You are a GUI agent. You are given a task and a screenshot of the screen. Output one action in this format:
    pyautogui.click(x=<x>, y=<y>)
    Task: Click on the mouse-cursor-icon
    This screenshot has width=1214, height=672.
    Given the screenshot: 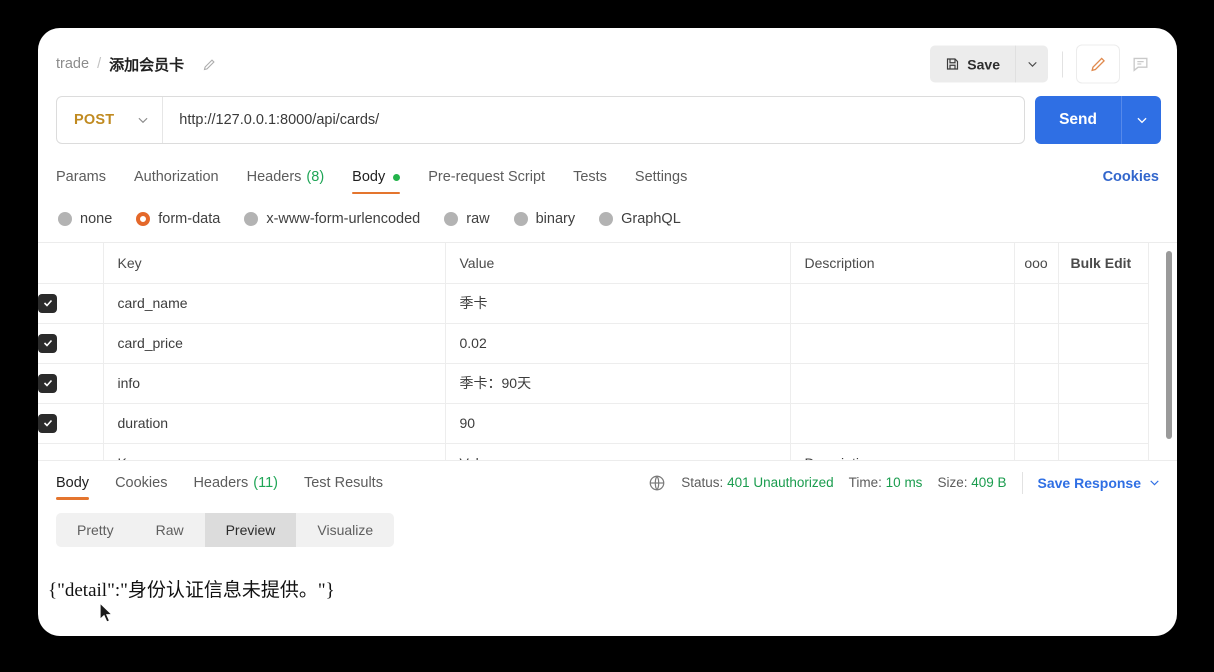 What is the action you would take?
    pyautogui.click(x=107, y=616)
    